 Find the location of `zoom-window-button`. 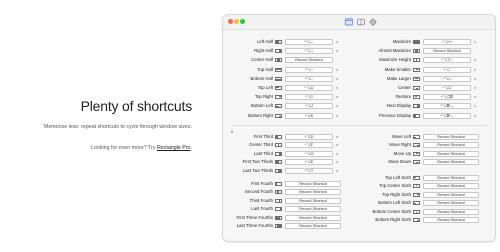

zoom-window-button is located at coordinates (242, 21).